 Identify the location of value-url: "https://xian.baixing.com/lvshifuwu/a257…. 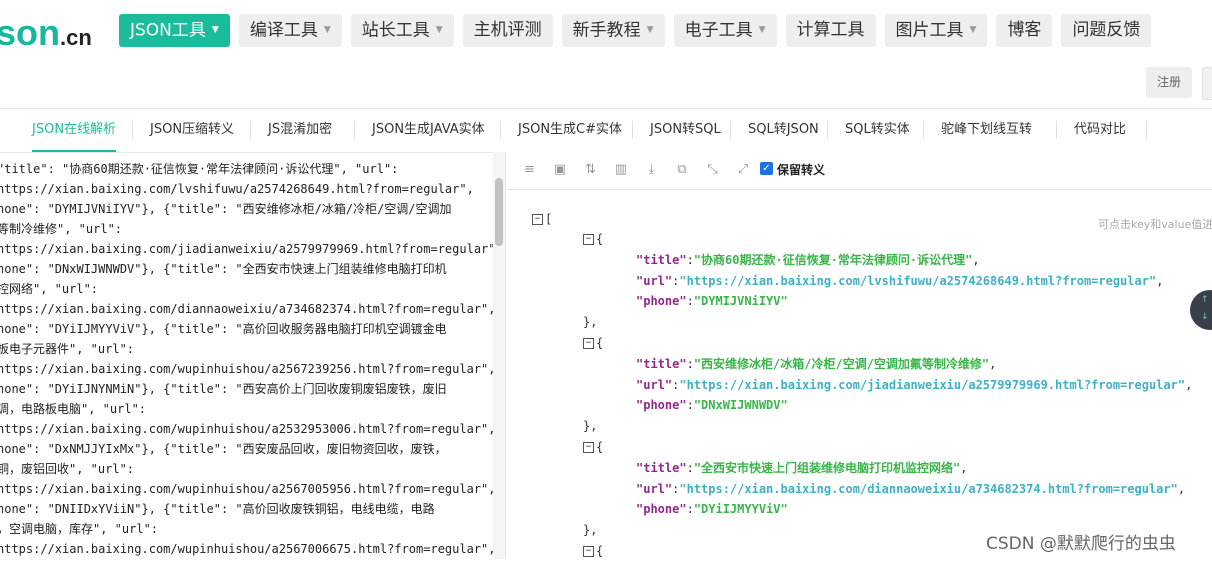
(917, 281).